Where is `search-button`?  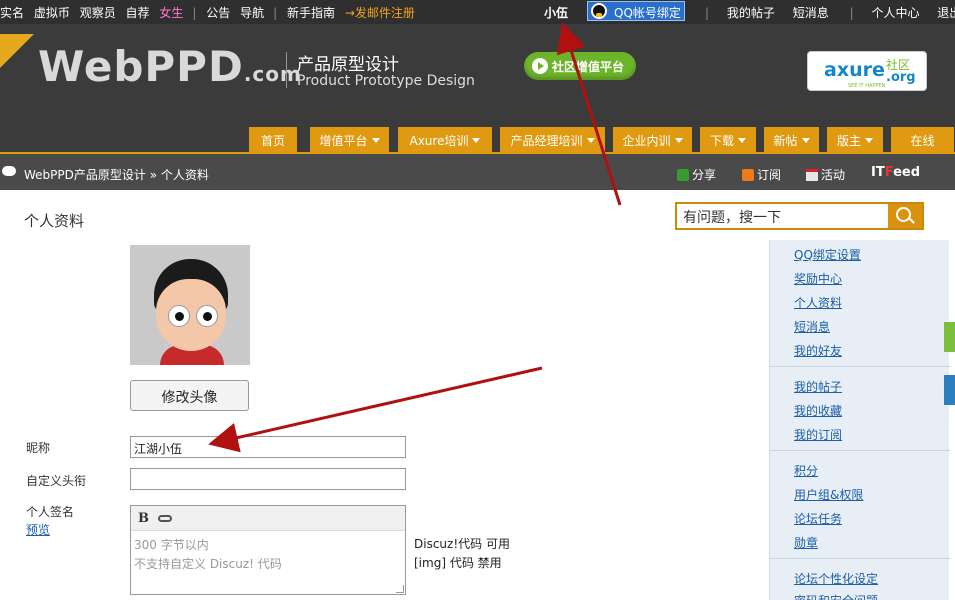 search-button is located at coordinates (905, 216).